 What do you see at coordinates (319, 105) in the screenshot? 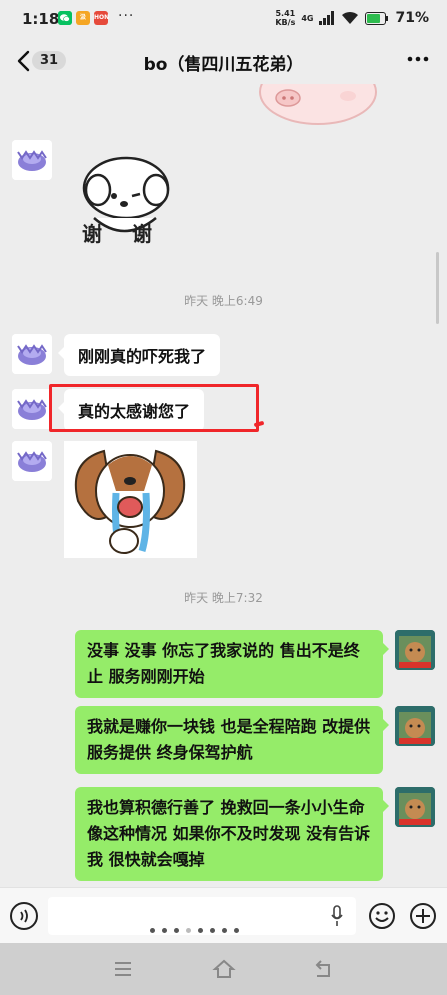
I see `pig-sticker` at bounding box center [319, 105].